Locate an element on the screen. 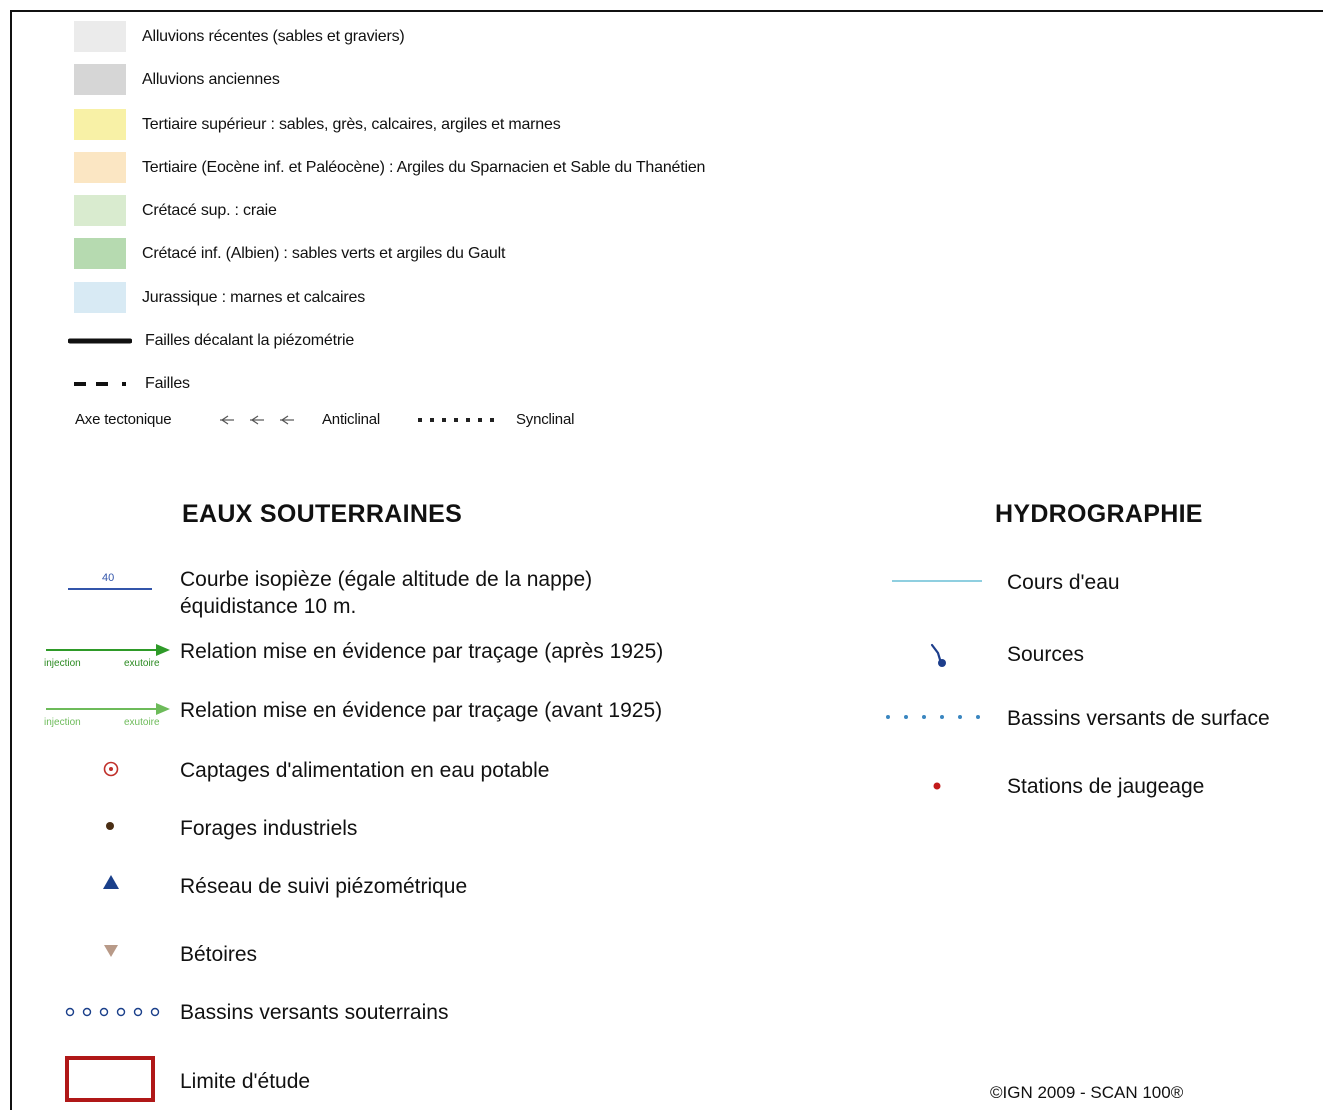 The width and height of the screenshot is (1323, 1110). forage-icon is located at coordinates (110, 826).